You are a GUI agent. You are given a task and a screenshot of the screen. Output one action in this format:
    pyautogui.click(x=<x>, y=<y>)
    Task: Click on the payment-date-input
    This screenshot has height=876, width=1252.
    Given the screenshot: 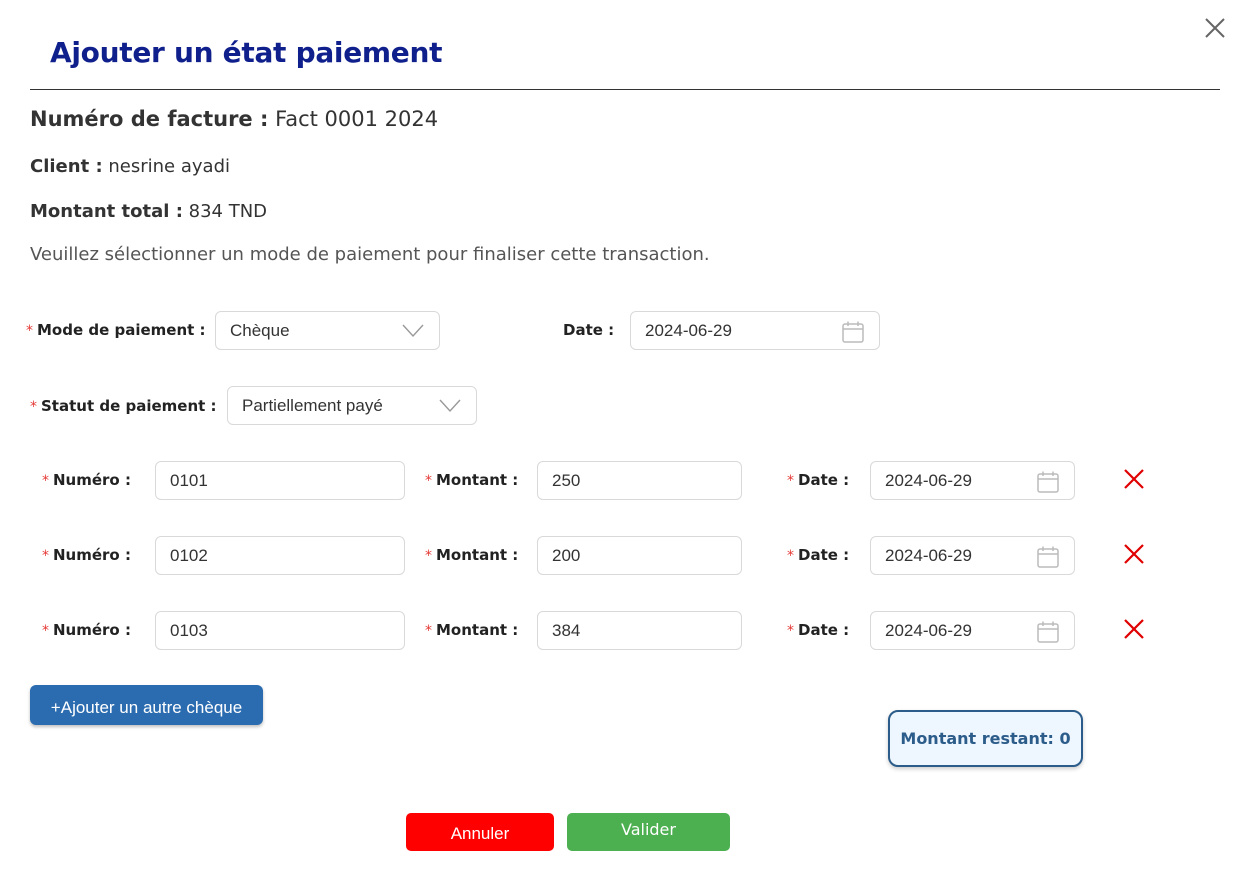 What is the action you would take?
    pyautogui.click(x=755, y=330)
    